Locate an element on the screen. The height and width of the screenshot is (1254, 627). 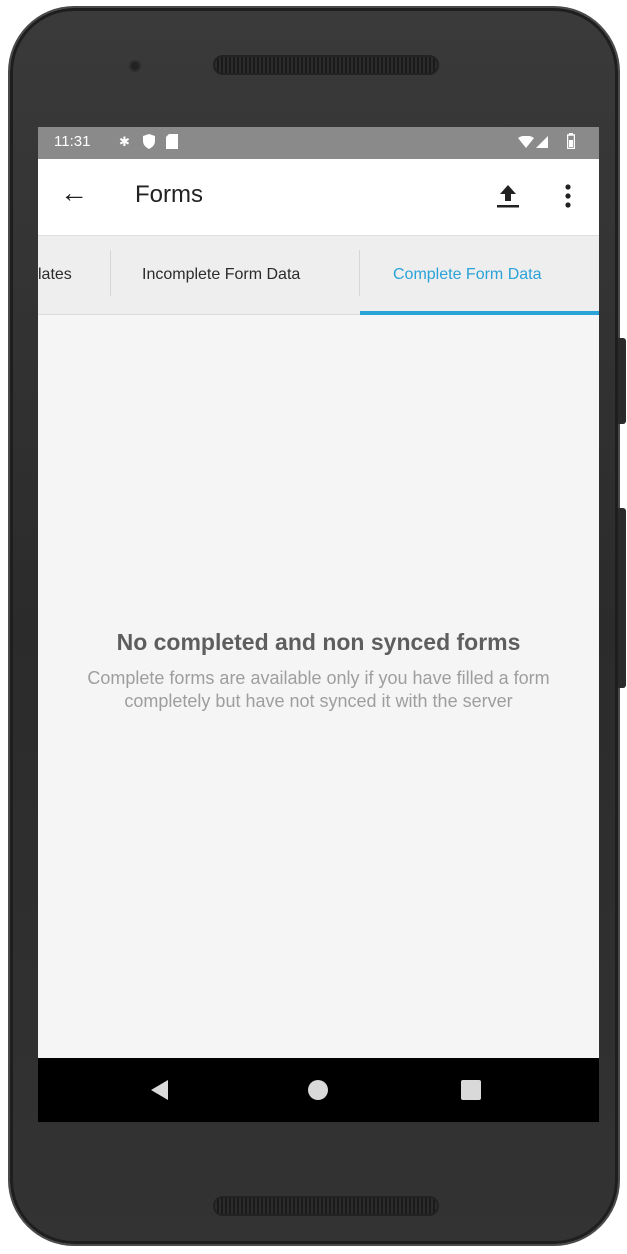
tab-incomplete-form-data: Incomplete Form Data is located at coordinates (221, 275).